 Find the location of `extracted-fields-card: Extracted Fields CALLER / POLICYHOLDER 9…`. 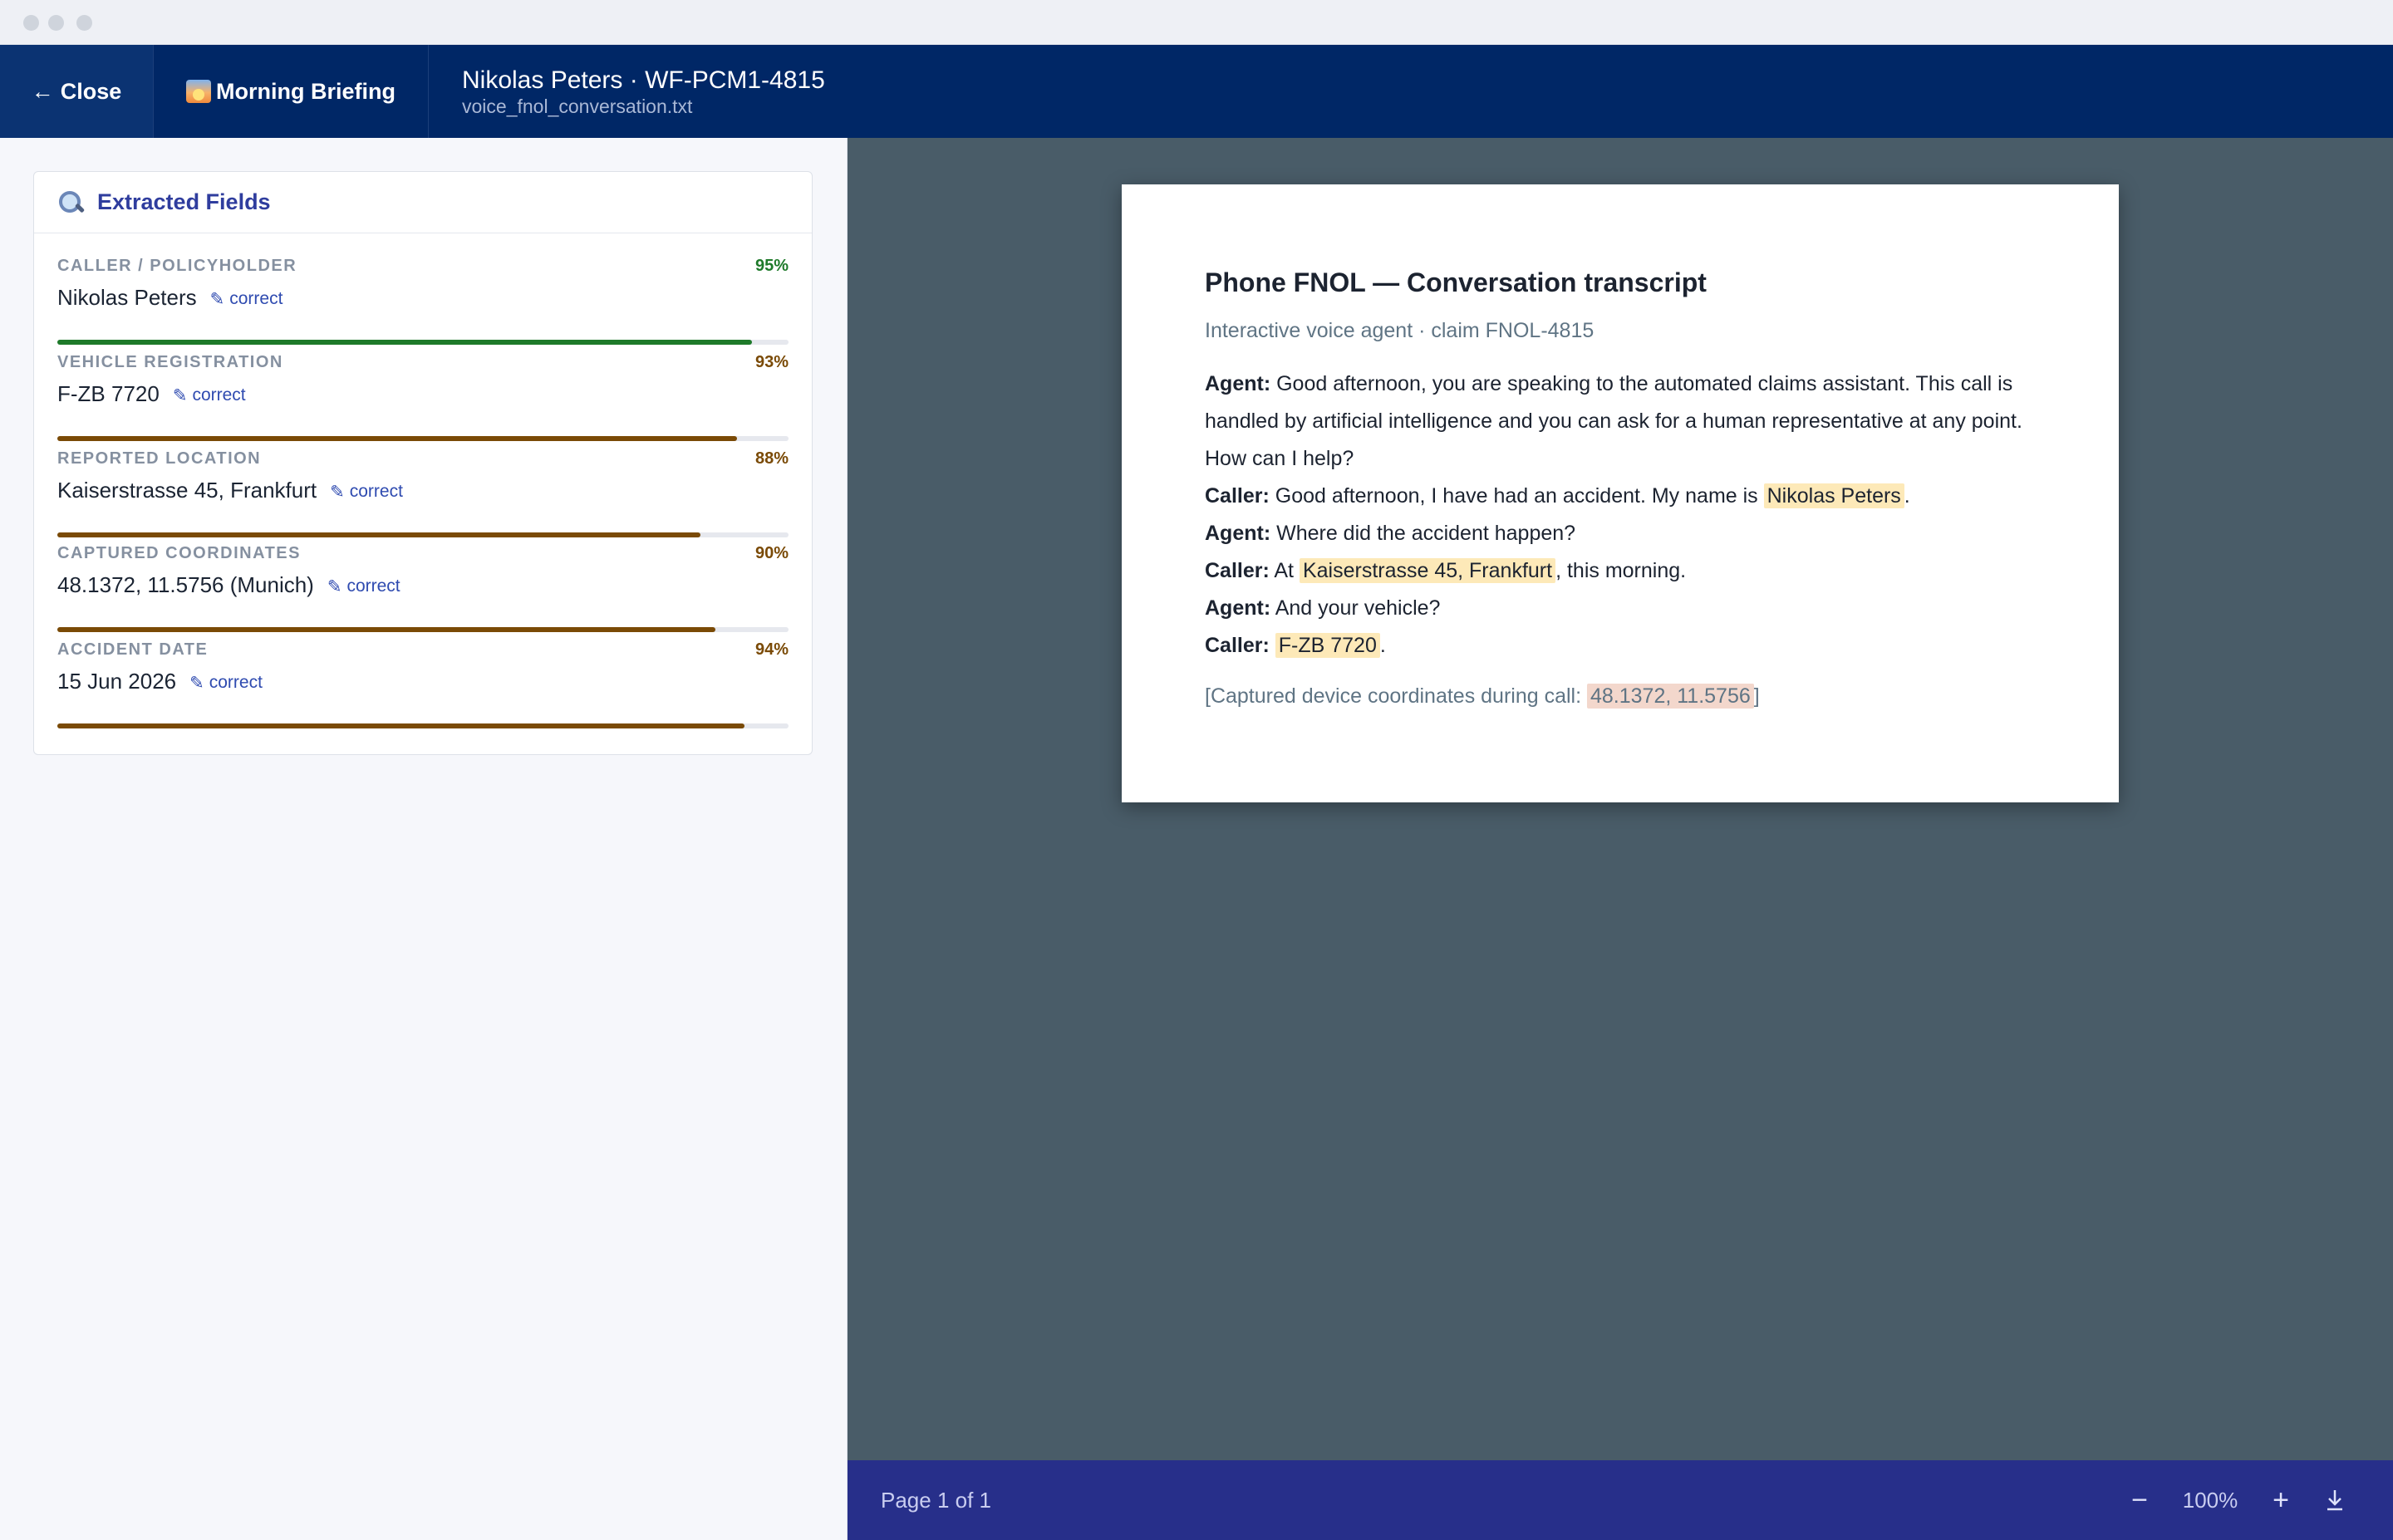

extracted-fields-card: Extracted Fields CALLER / POLICYHOLDER 9… is located at coordinates (423, 463).